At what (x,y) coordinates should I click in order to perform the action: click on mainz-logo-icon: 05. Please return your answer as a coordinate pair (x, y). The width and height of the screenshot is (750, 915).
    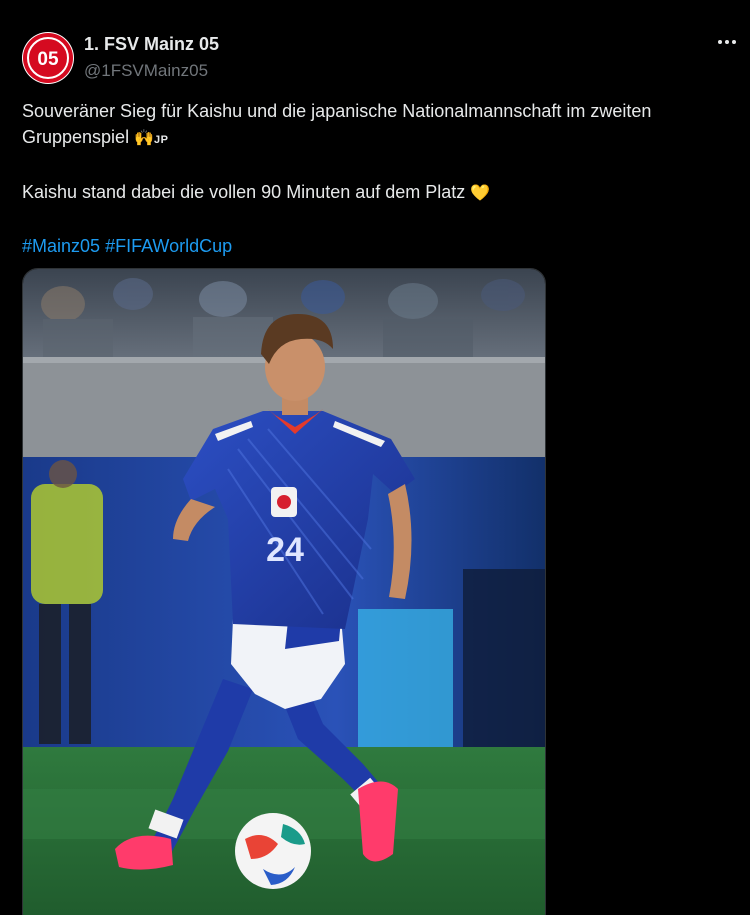
    Looking at the image, I should click on (48, 58).